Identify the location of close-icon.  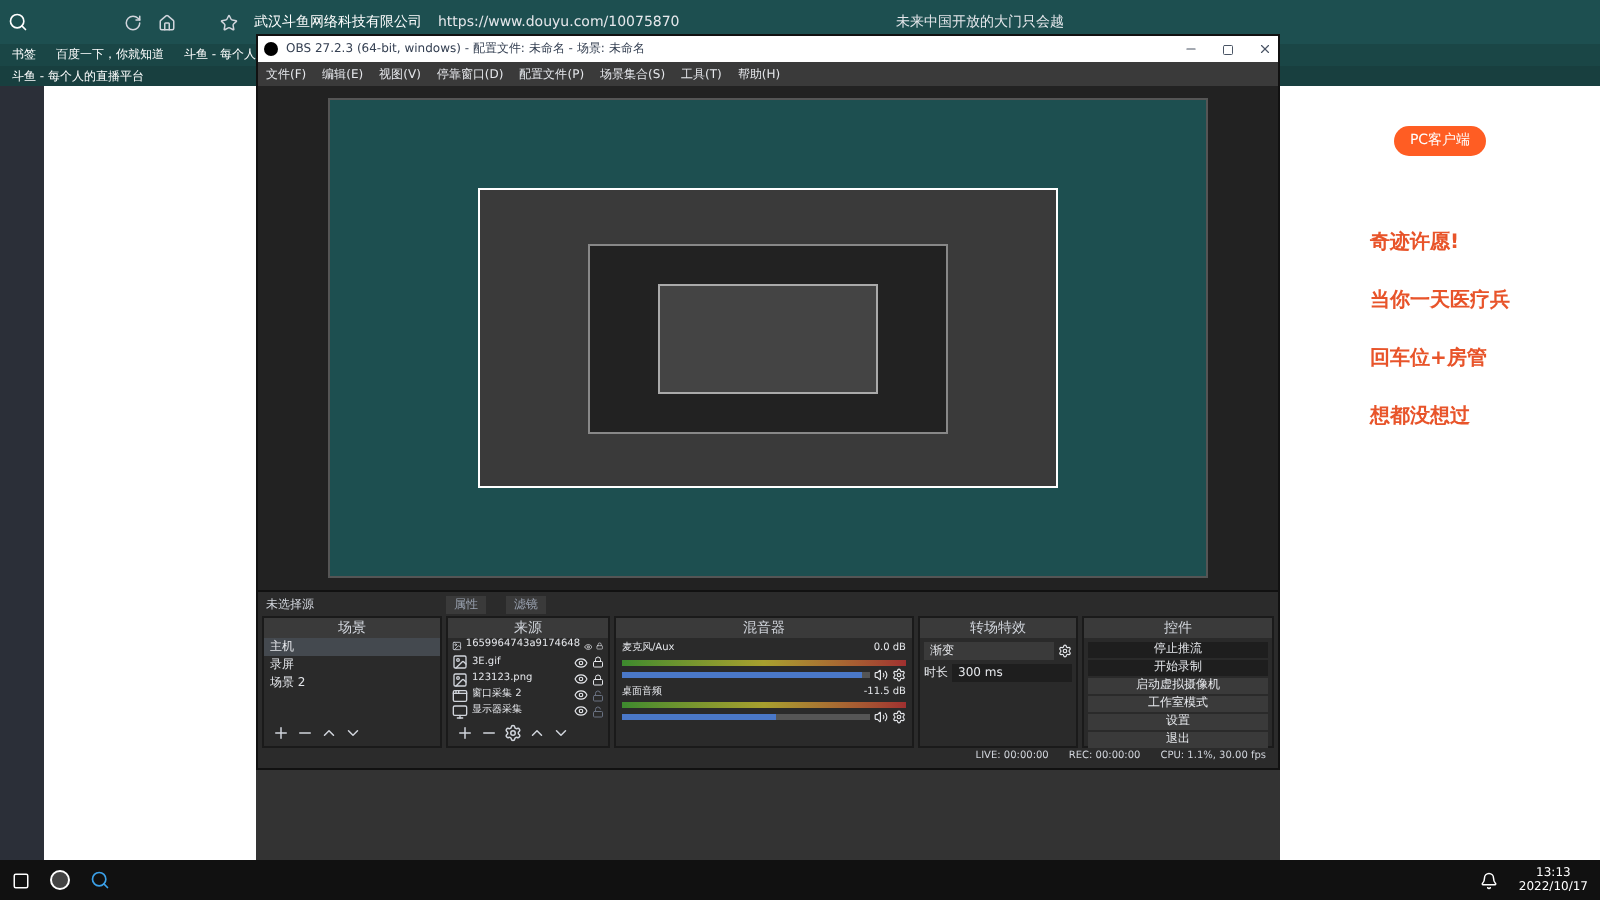
(1265, 49).